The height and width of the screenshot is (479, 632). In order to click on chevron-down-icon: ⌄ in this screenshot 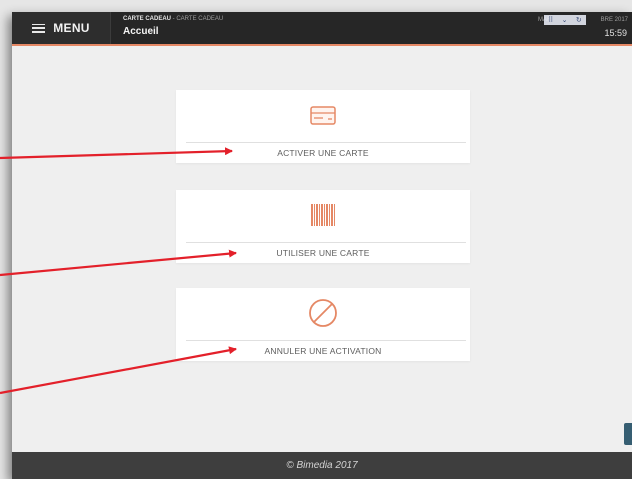, I will do `click(565, 20)`.